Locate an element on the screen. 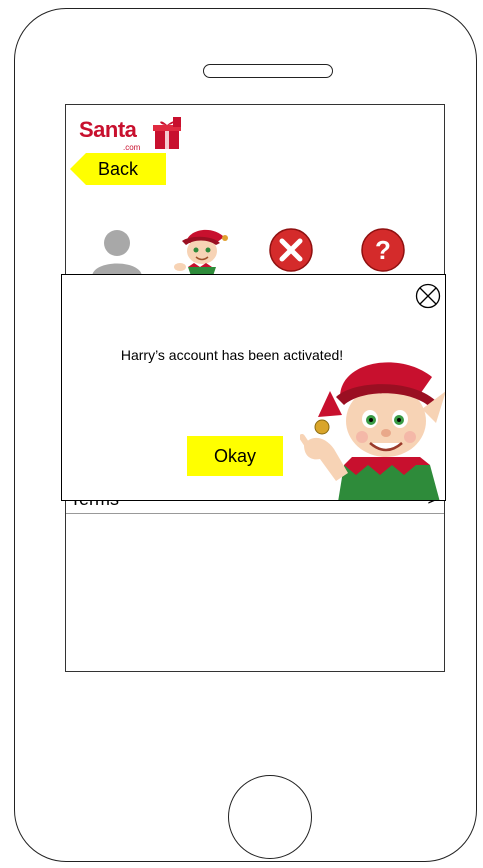 The image size is (483, 868). elf-illustration is located at coordinates (372, 431).